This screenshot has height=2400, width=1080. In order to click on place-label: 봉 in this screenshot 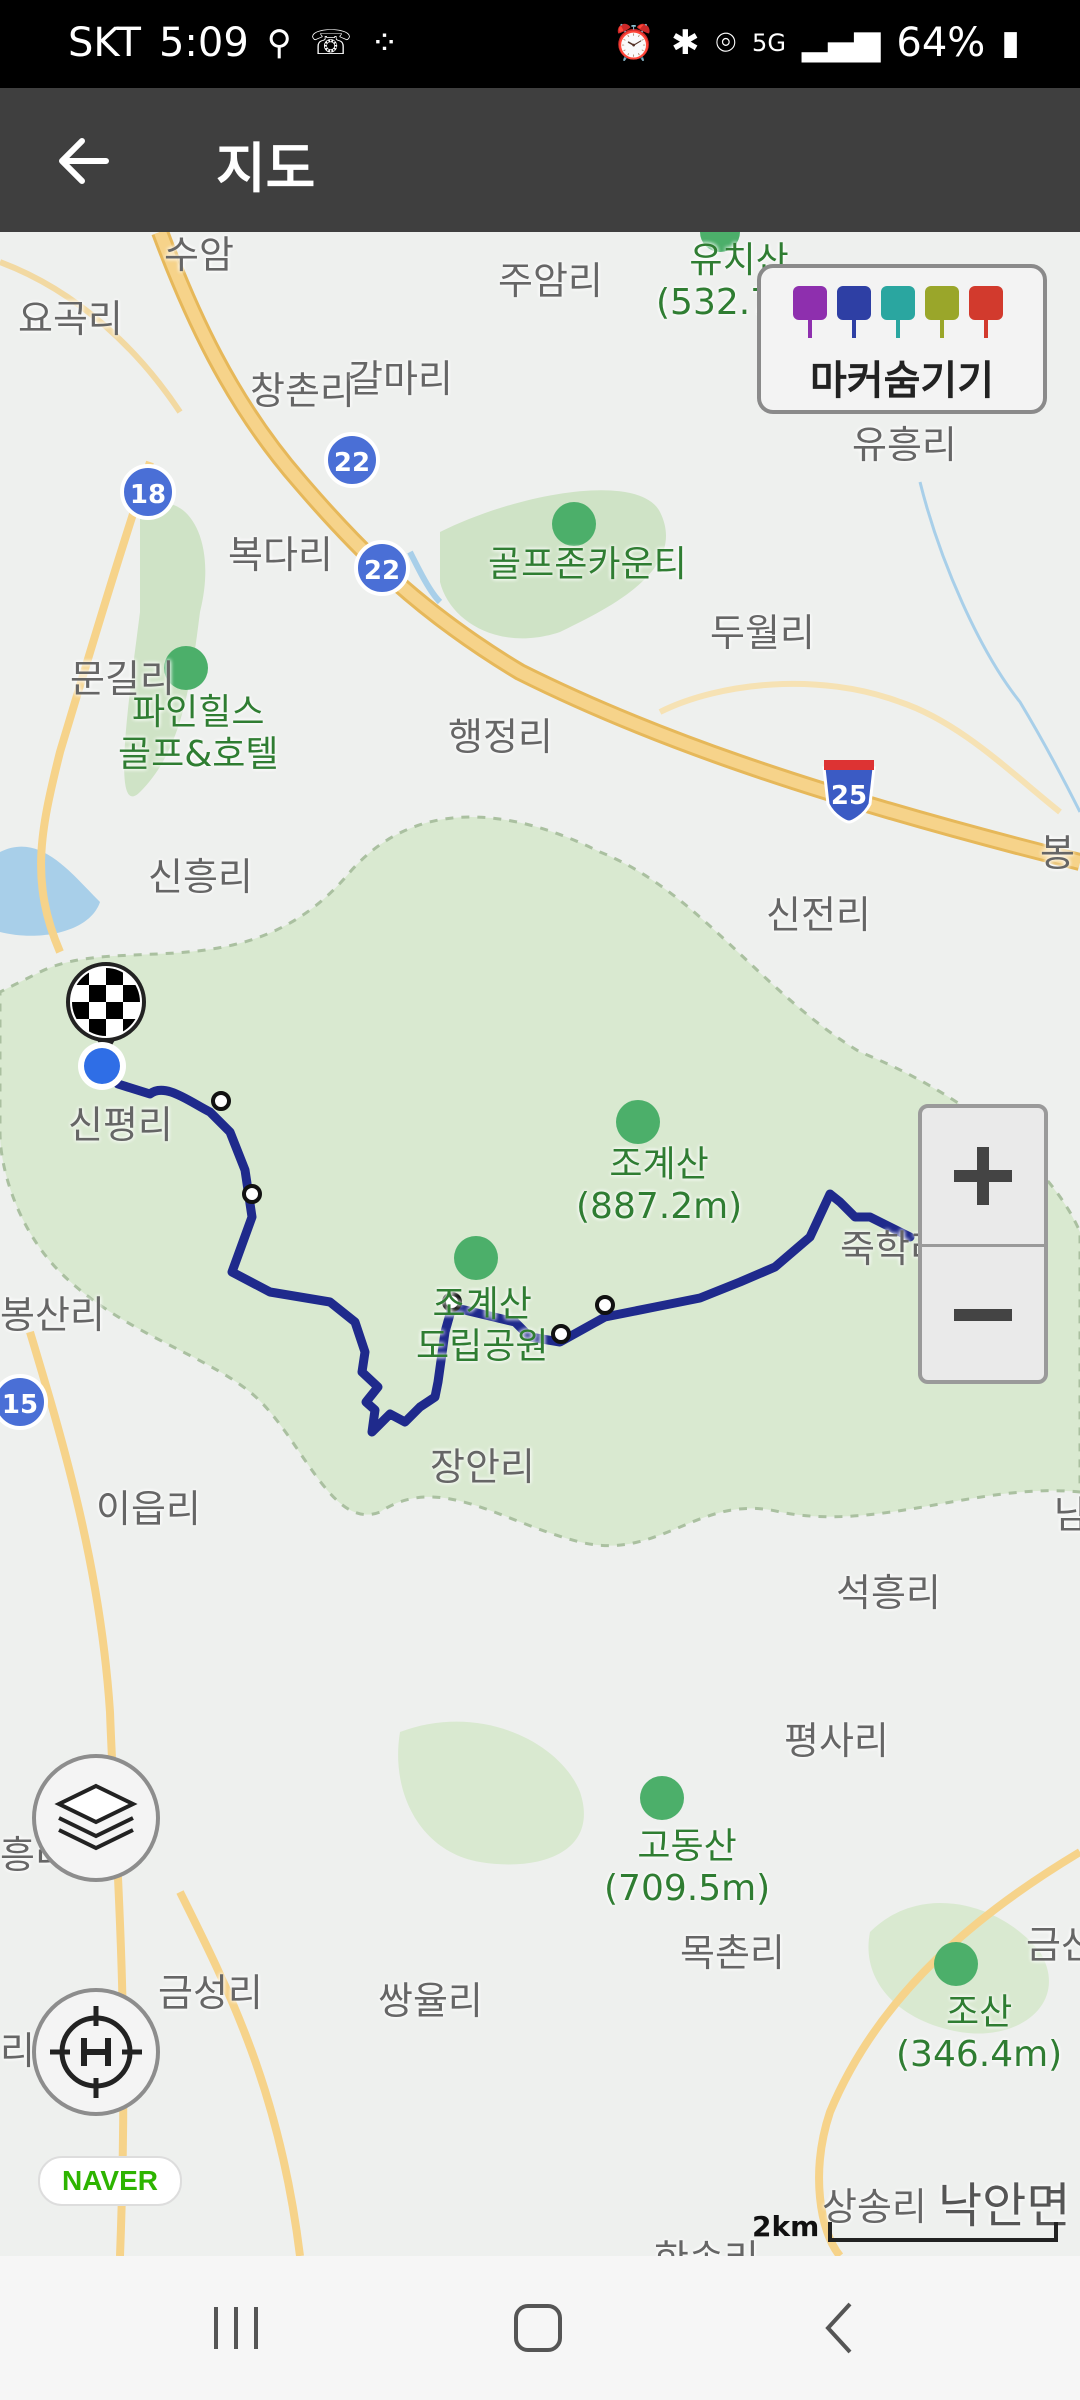, I will do `click(1057, 853)`.